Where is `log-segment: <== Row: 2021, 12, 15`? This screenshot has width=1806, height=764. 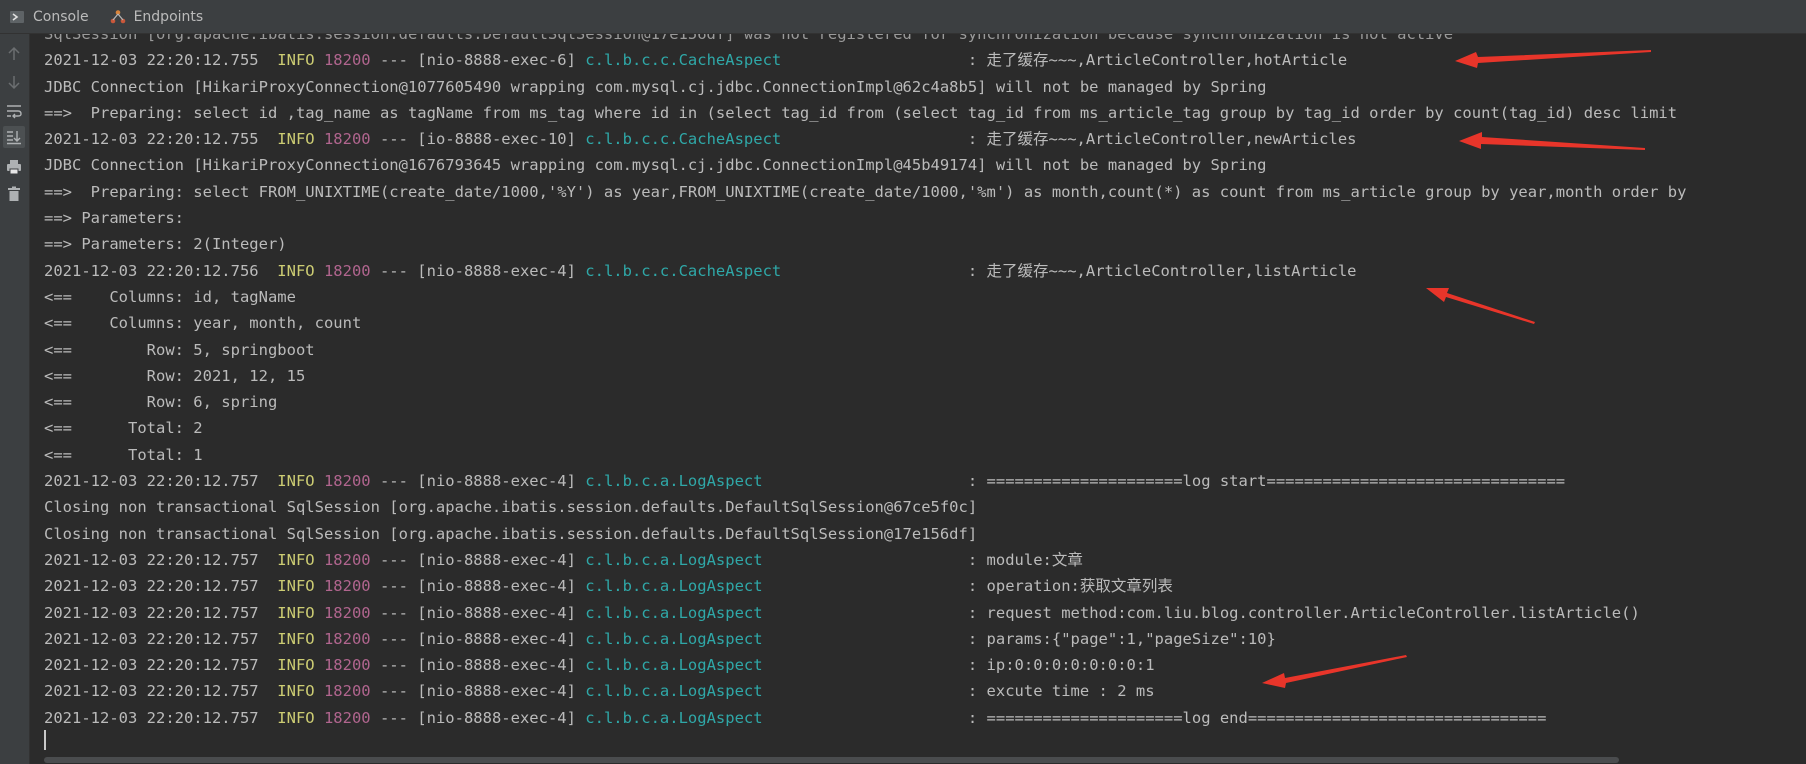
log-segment: <== Row: 2021, 12, 15 is located at coordinates (175, 375).